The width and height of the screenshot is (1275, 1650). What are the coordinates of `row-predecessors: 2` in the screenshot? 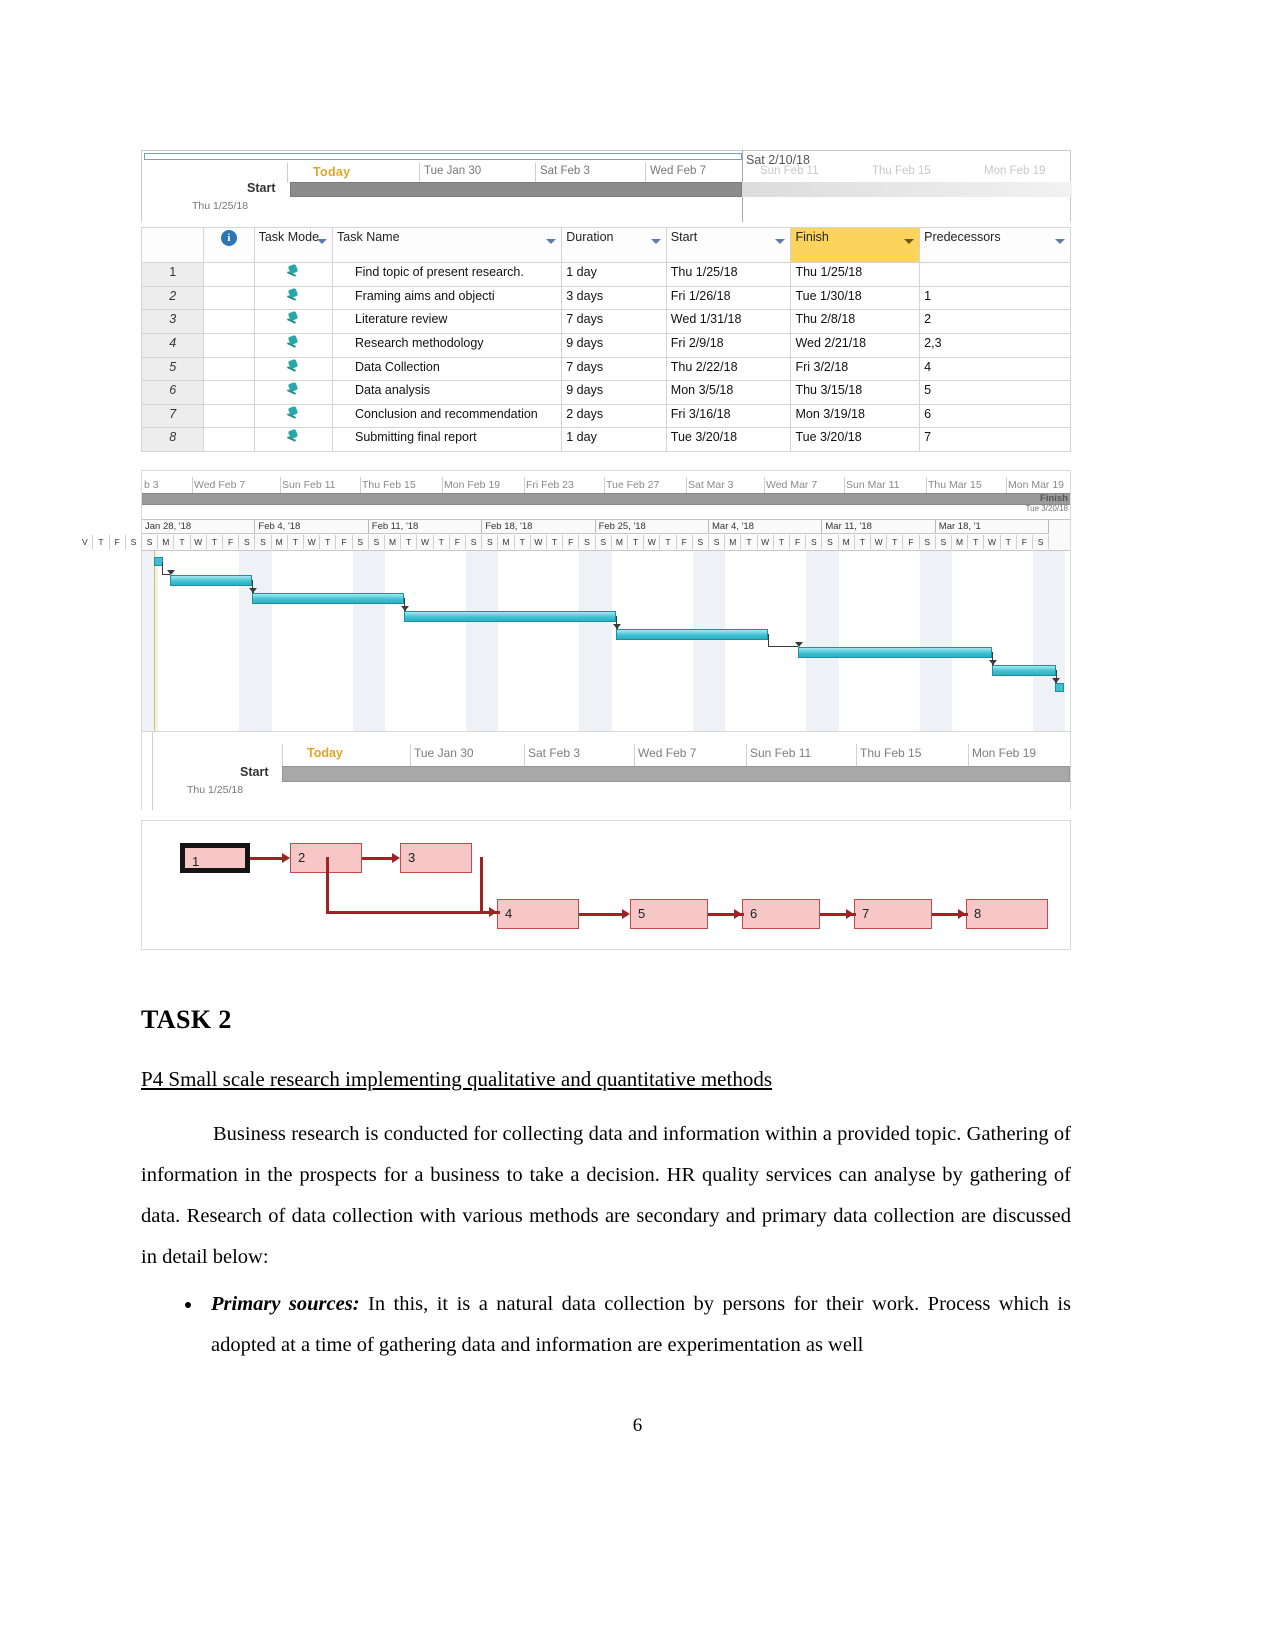 It's located at (995, 321).